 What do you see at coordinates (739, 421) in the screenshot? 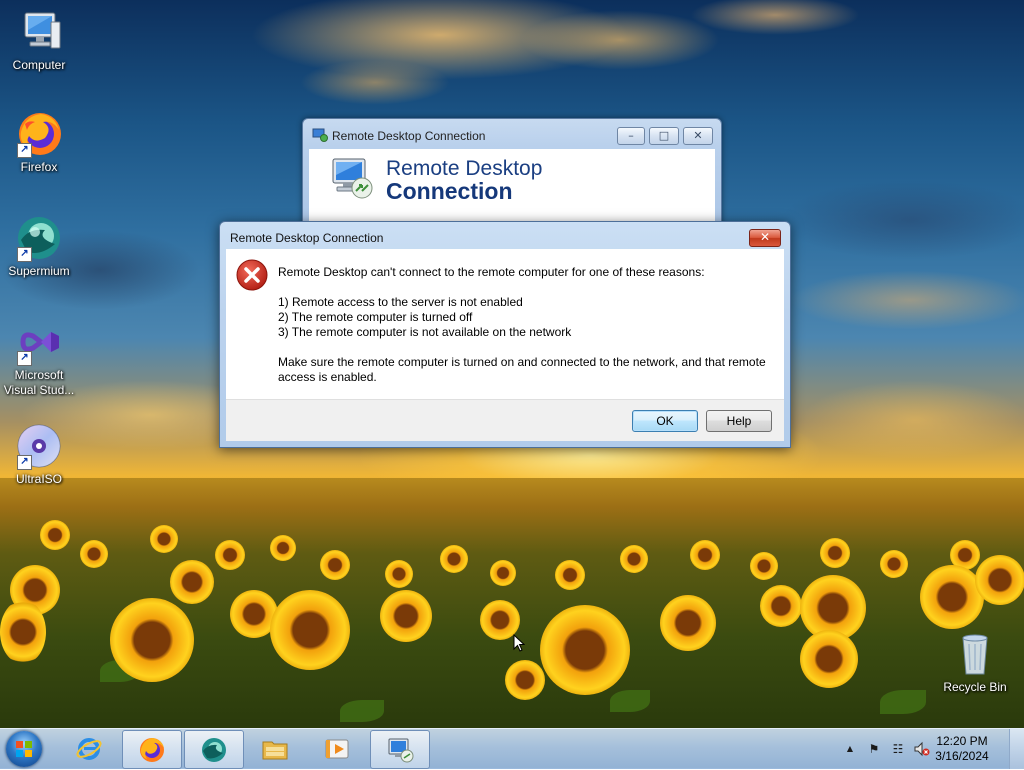
I see `help-button: Help` at bounding box center [739, 421].